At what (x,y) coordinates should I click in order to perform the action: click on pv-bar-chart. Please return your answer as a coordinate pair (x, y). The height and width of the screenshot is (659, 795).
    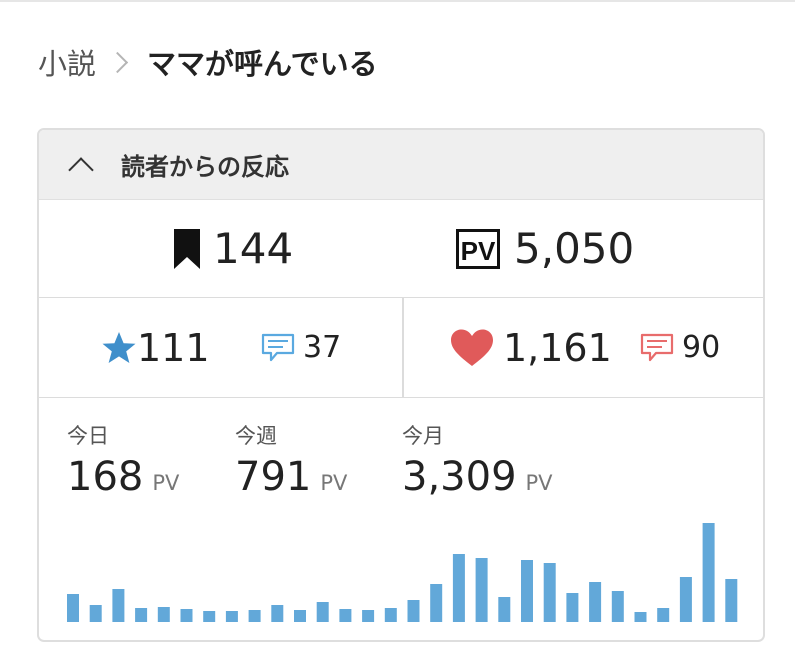
    Looking at the image, I should click on (402, 572).